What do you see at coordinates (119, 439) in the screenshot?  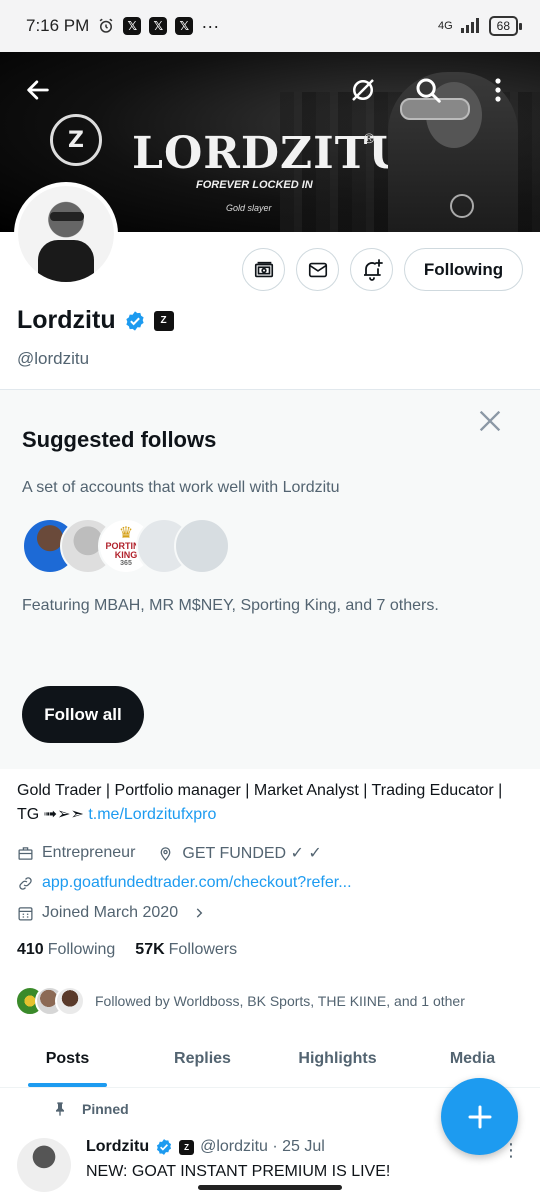 I see `suggested-title: Suggested follows` at bounding box center [119, 439].